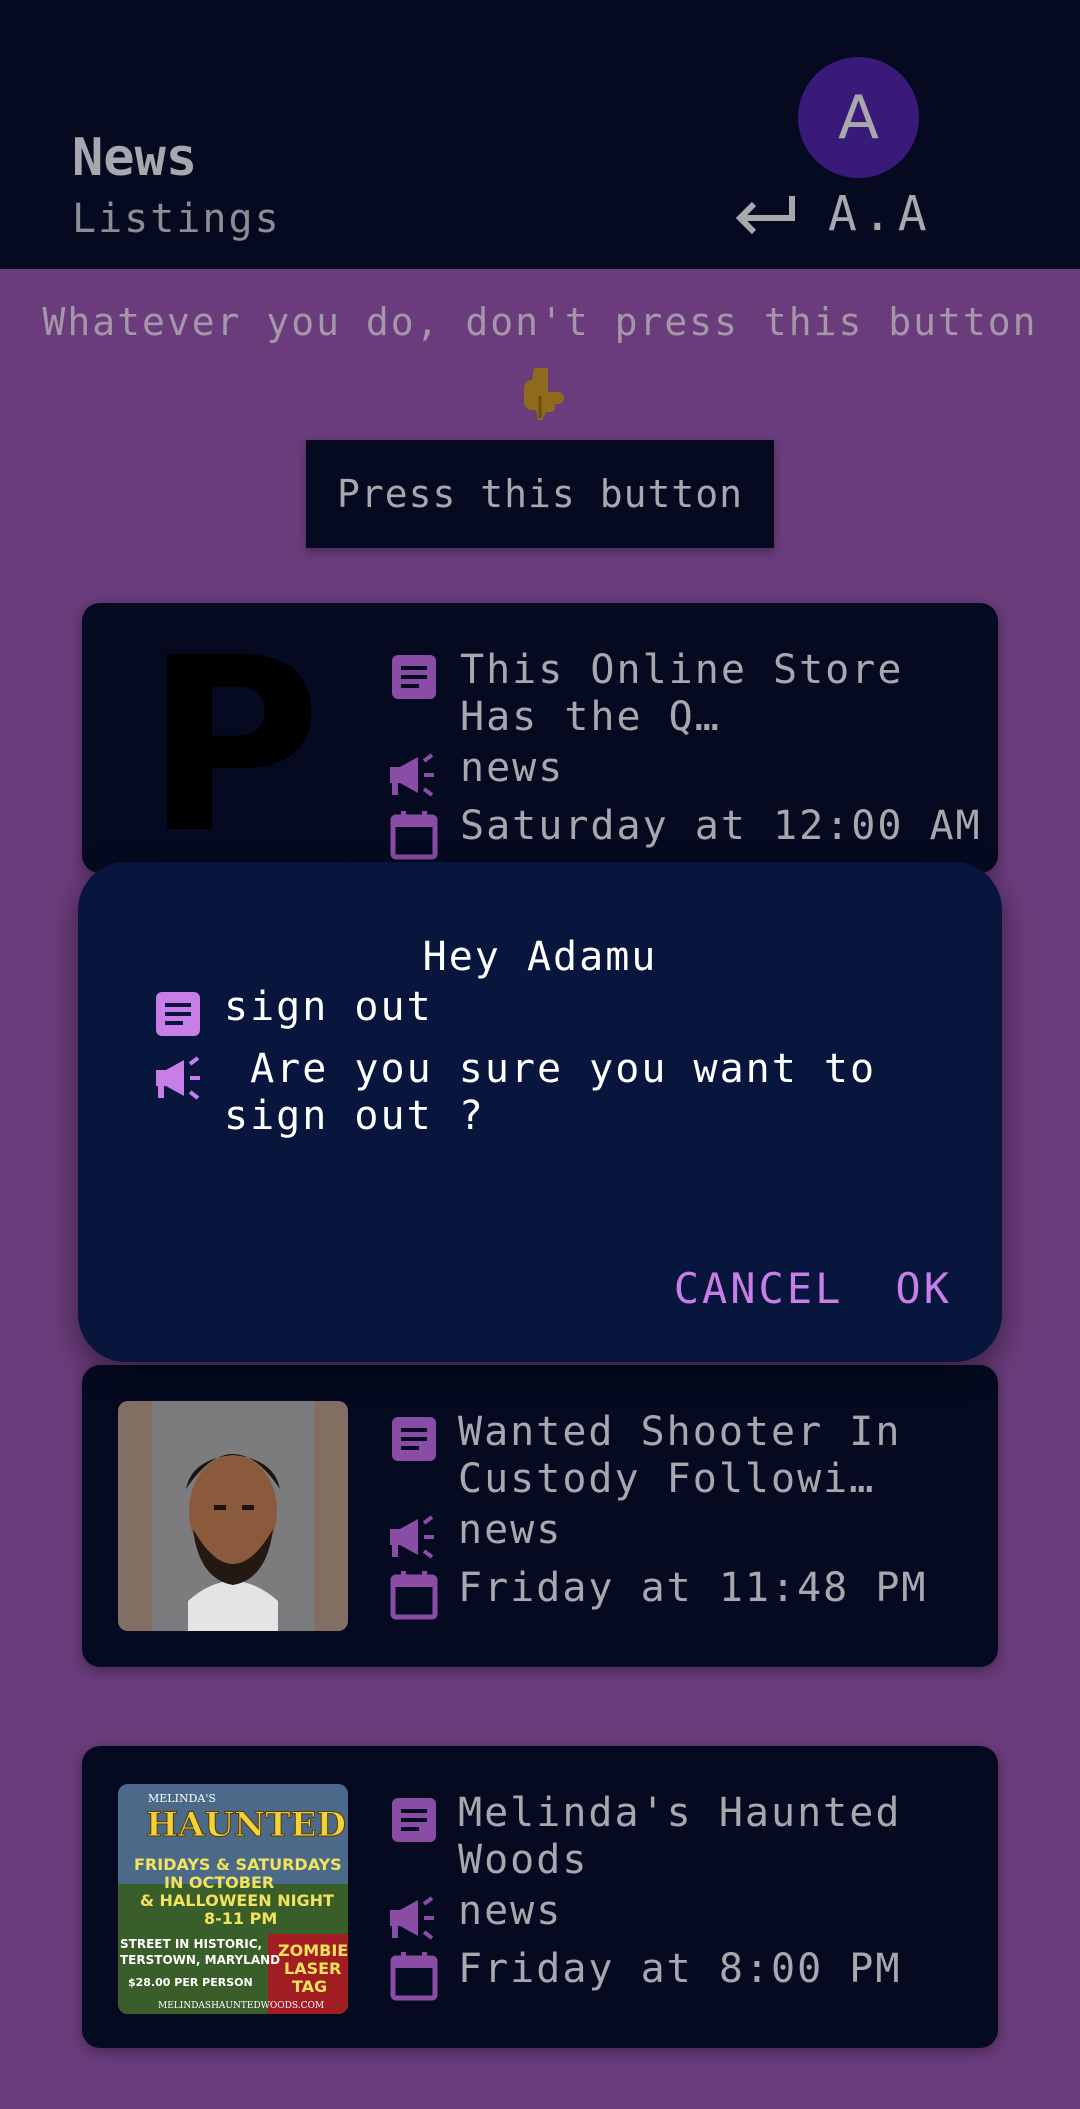  I want to click on dialog-heading: sign out, so click(328, 1007).